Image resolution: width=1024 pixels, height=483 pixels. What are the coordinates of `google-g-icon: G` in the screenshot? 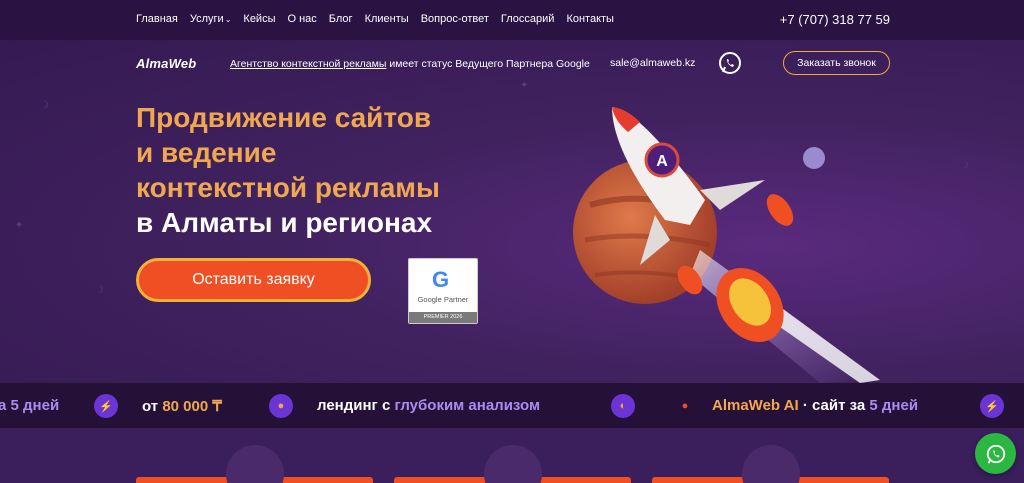 It's located at (441, 279).